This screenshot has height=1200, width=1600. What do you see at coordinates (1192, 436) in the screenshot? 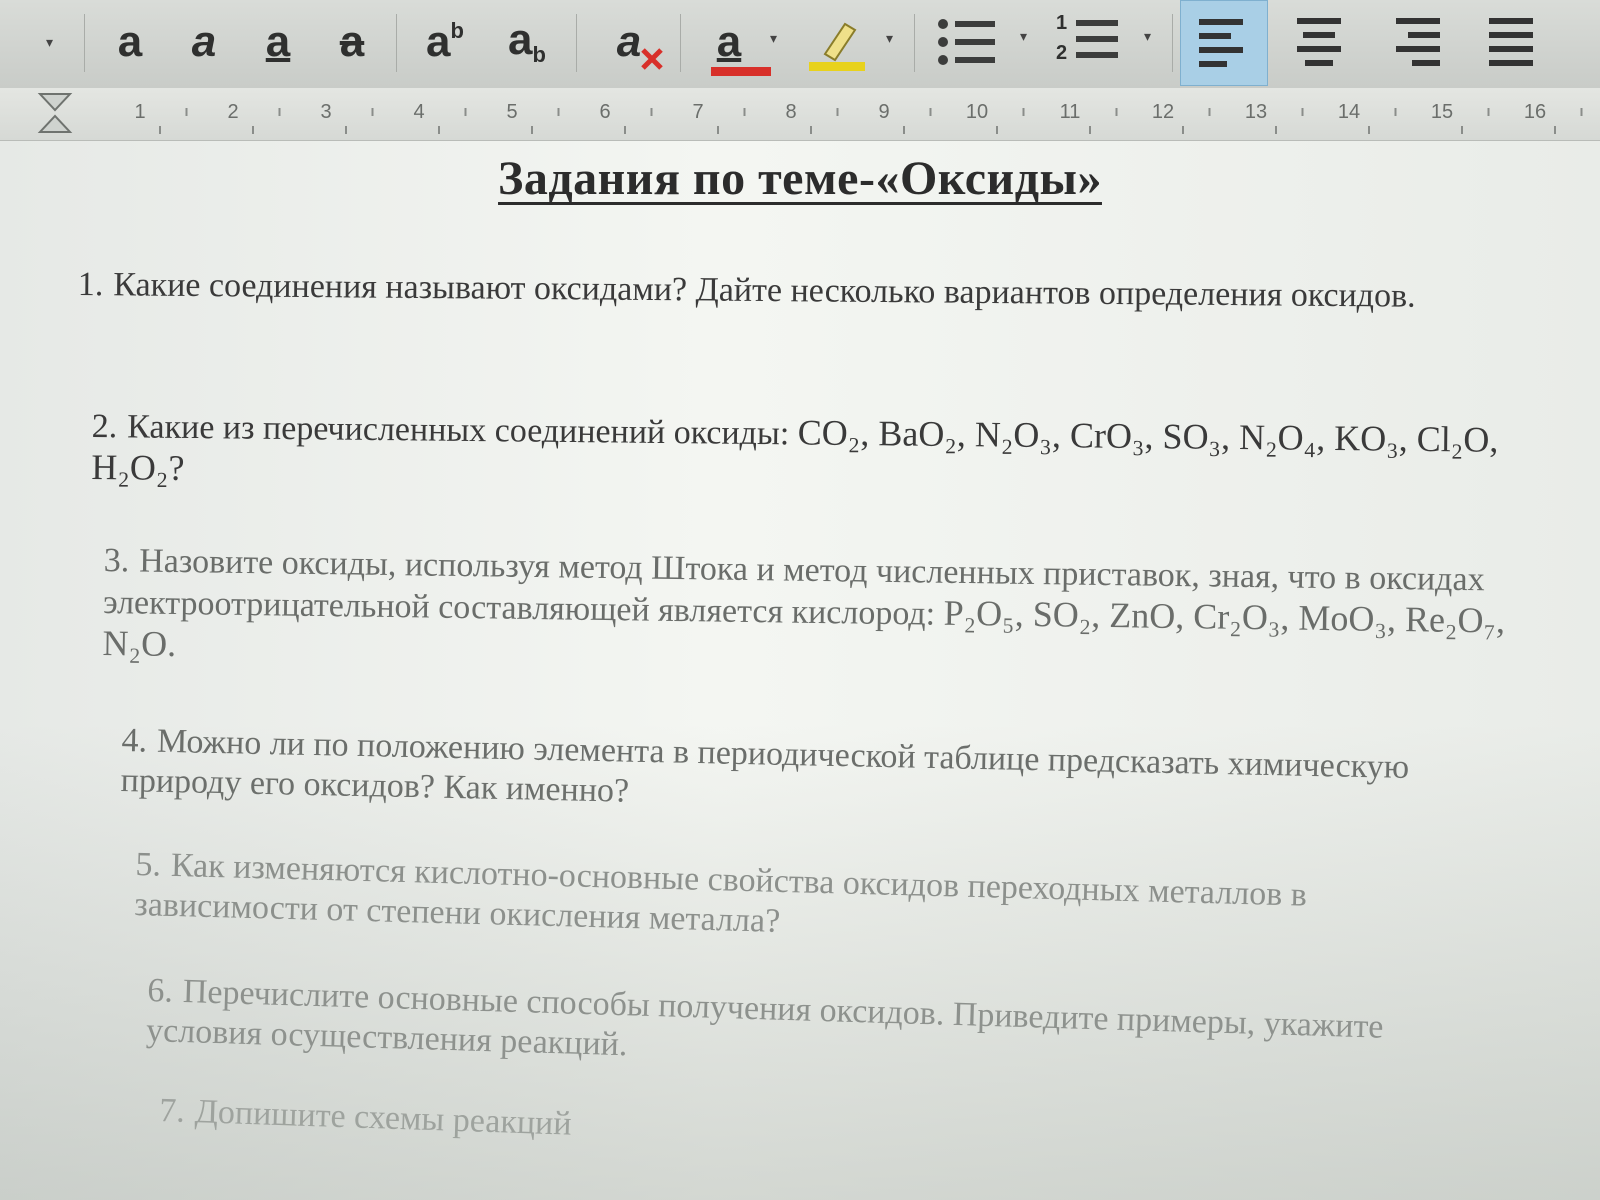
I see `formula: SO₃` at bounding box center [1192, 436].